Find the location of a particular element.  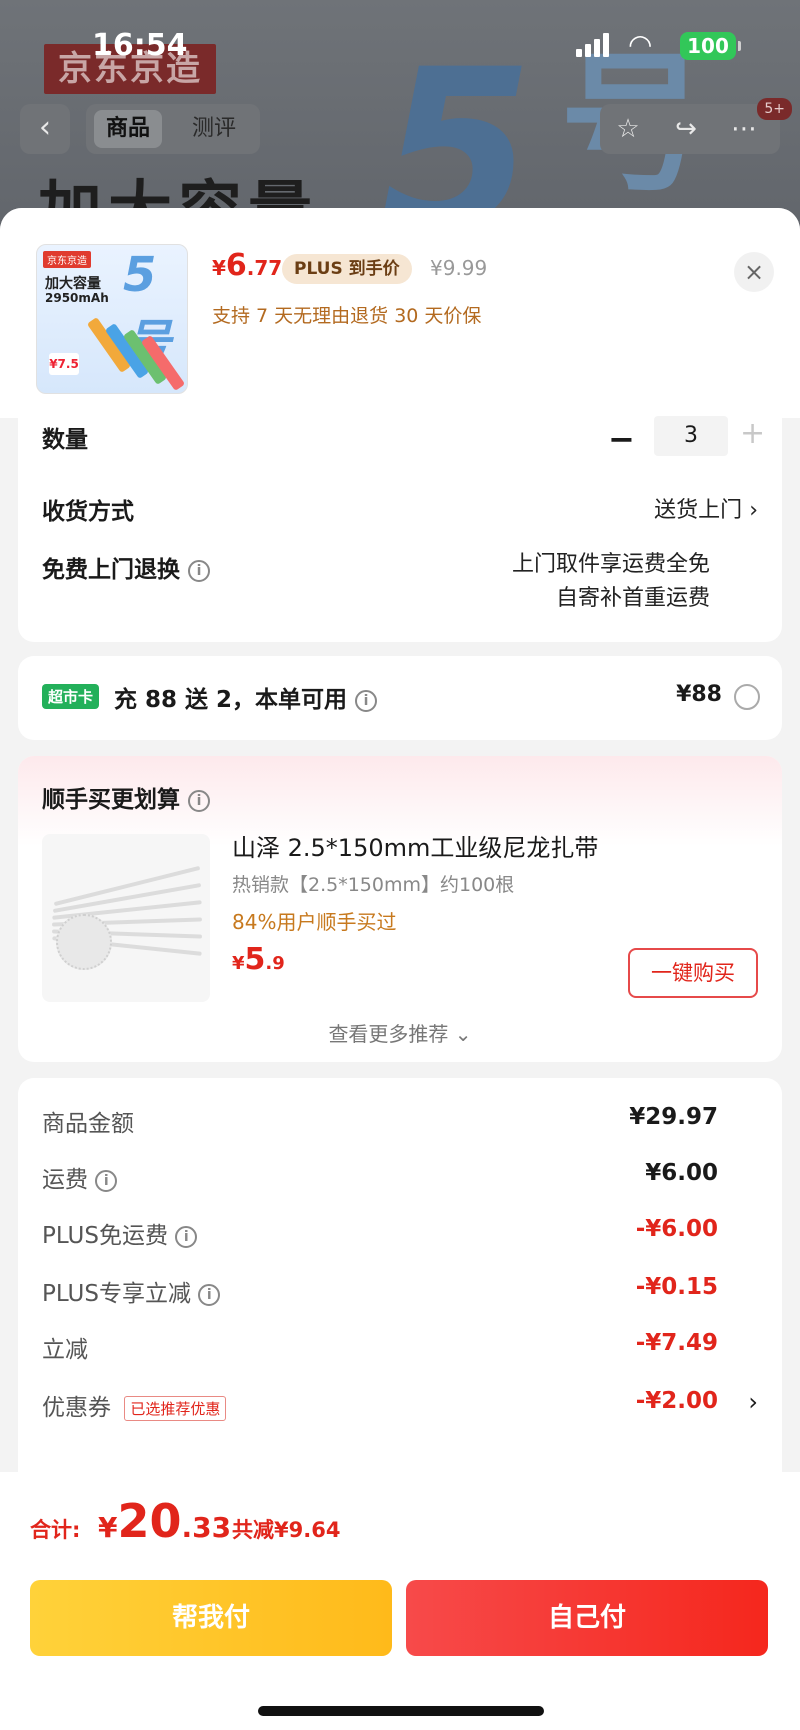

summary-label-instant-discount: 立减 is located at coordinates (65, 1350).